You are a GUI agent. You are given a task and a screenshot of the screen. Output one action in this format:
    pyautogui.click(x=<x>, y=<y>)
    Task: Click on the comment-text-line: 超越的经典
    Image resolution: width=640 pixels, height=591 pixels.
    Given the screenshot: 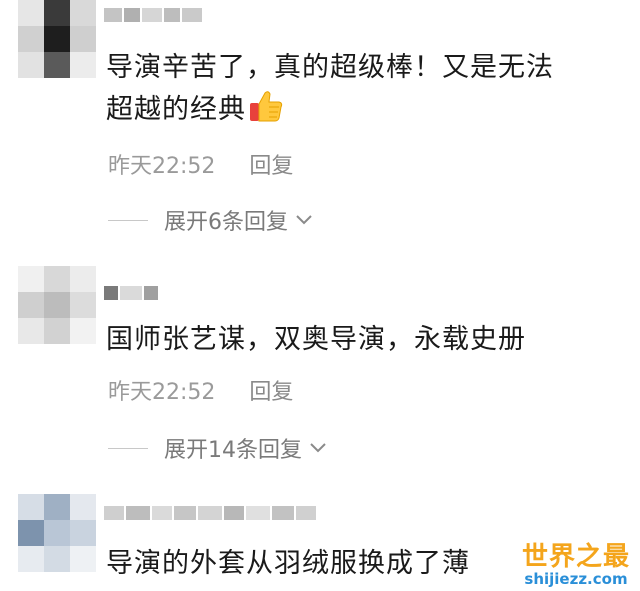 What is the action you would take?
    pyautogui.click(x=366, y=112)
    